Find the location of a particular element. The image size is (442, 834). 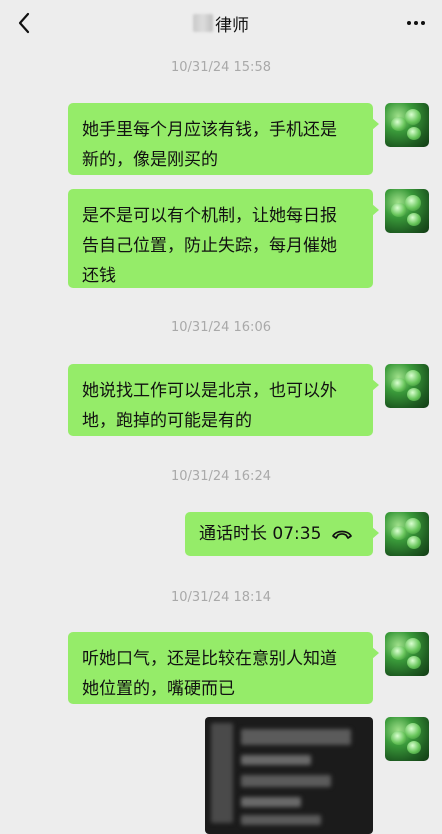

message-bubble: 她说找工作可以是北京，也可以外 地，跑掉的可能是有的 is located at coordinates (223, 400).